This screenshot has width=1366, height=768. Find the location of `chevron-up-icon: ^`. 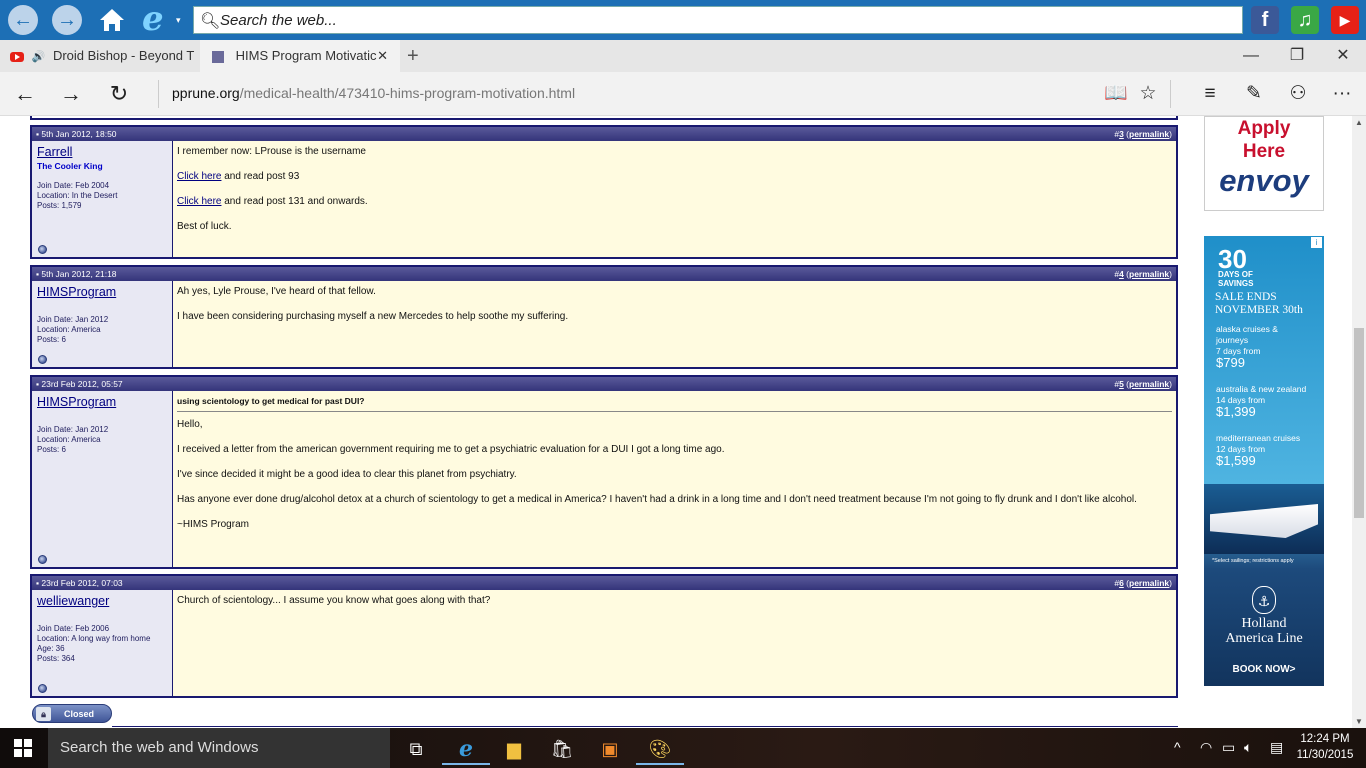

chevron-up-icon: ^ is located at coordinates (1177, 747).